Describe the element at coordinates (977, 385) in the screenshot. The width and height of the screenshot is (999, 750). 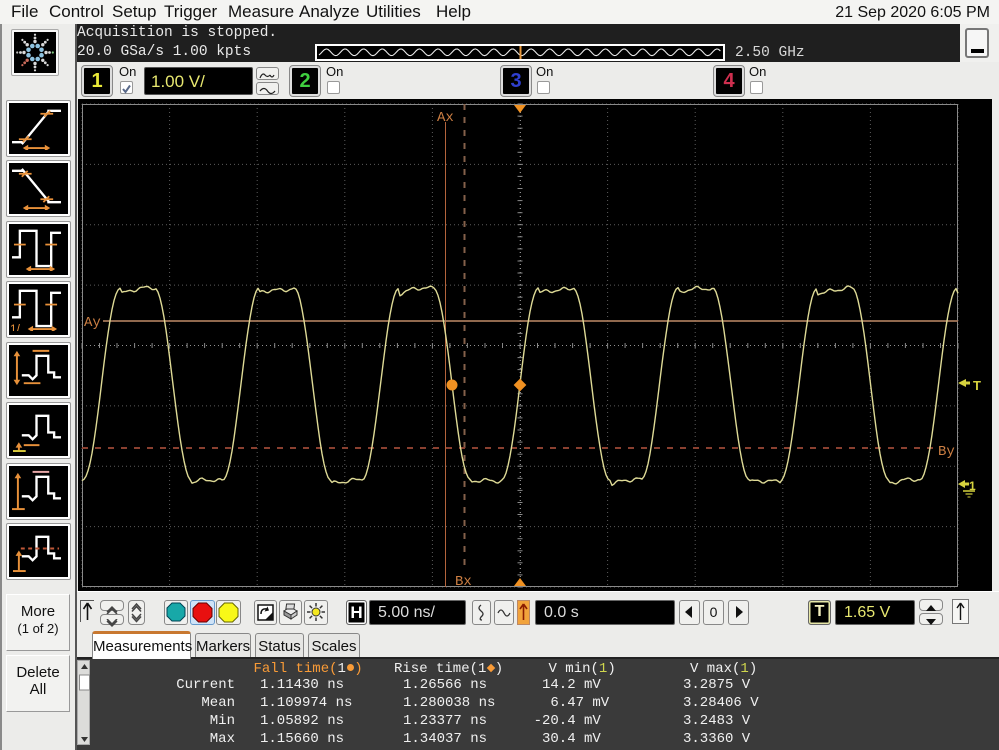
I see `svg-text: T` at that location.